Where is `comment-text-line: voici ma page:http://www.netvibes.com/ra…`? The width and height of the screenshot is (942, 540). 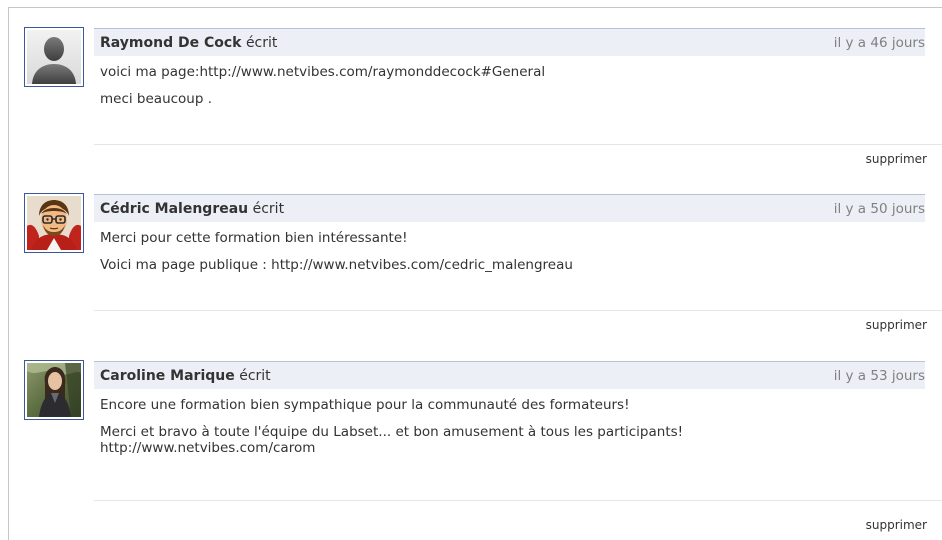 comment-text-line: voici ma page:http://www.netvibes.com/ra… is located at coordinates (323, 72).